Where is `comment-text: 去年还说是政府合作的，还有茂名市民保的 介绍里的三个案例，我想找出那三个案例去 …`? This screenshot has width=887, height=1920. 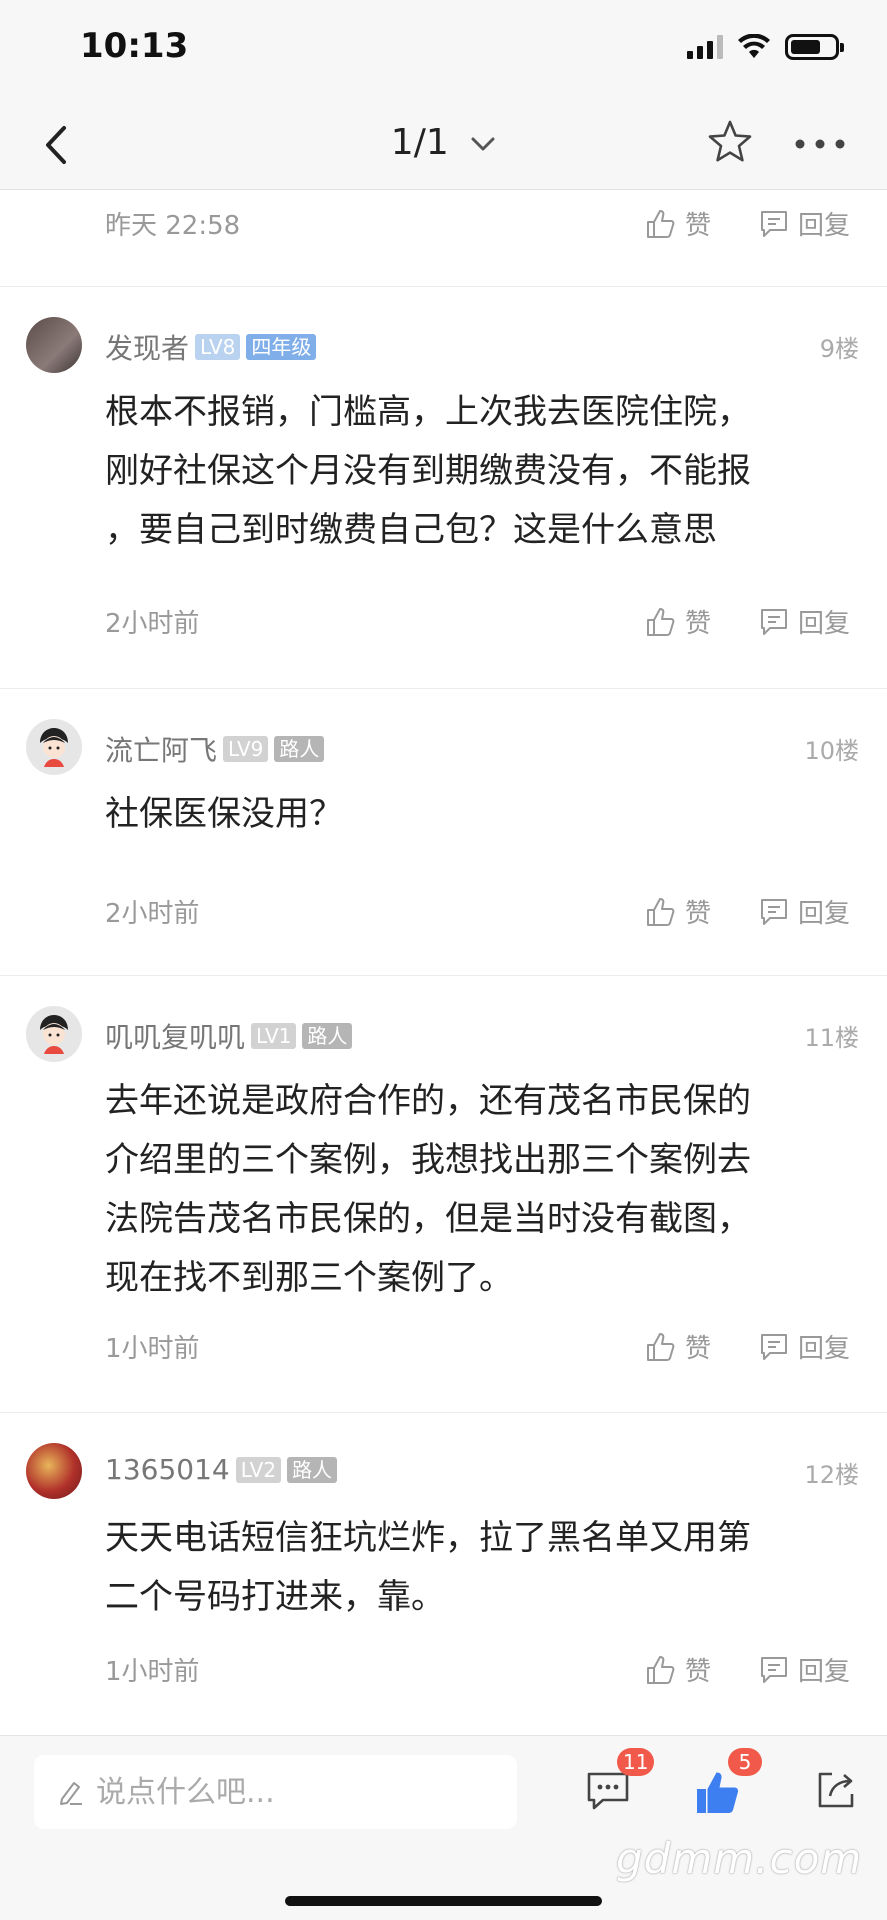 comment-text: 去年还说是政府合作的，还有茂名市民保的 介绍里的三个案例，我想找出那三个案例去 … is located at coordinates (485, 1190).